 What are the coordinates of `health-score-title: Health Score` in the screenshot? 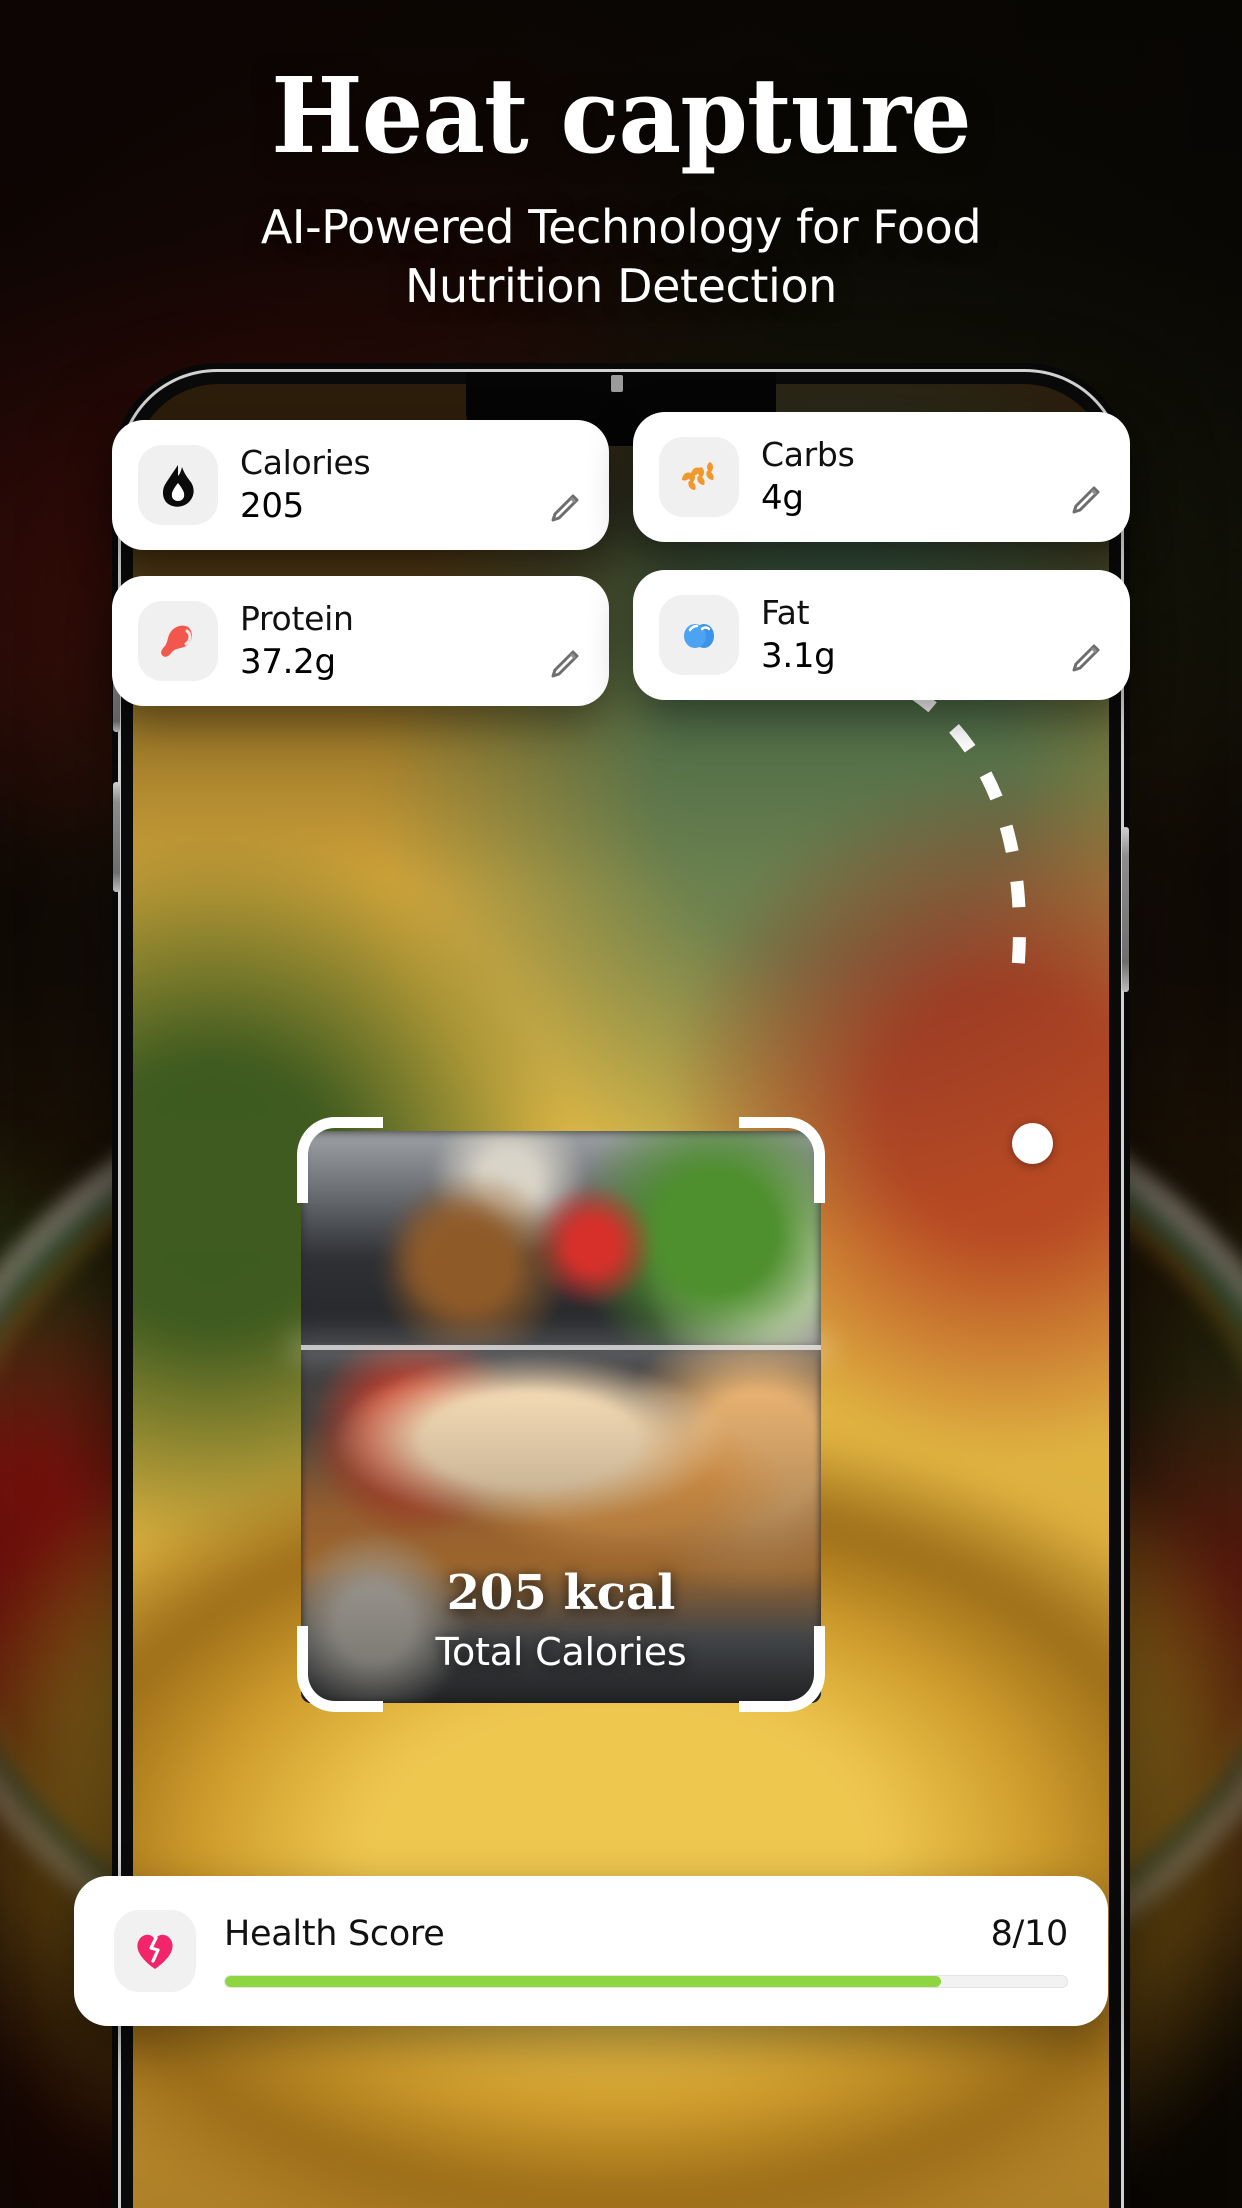 It's located at (334, 1934).